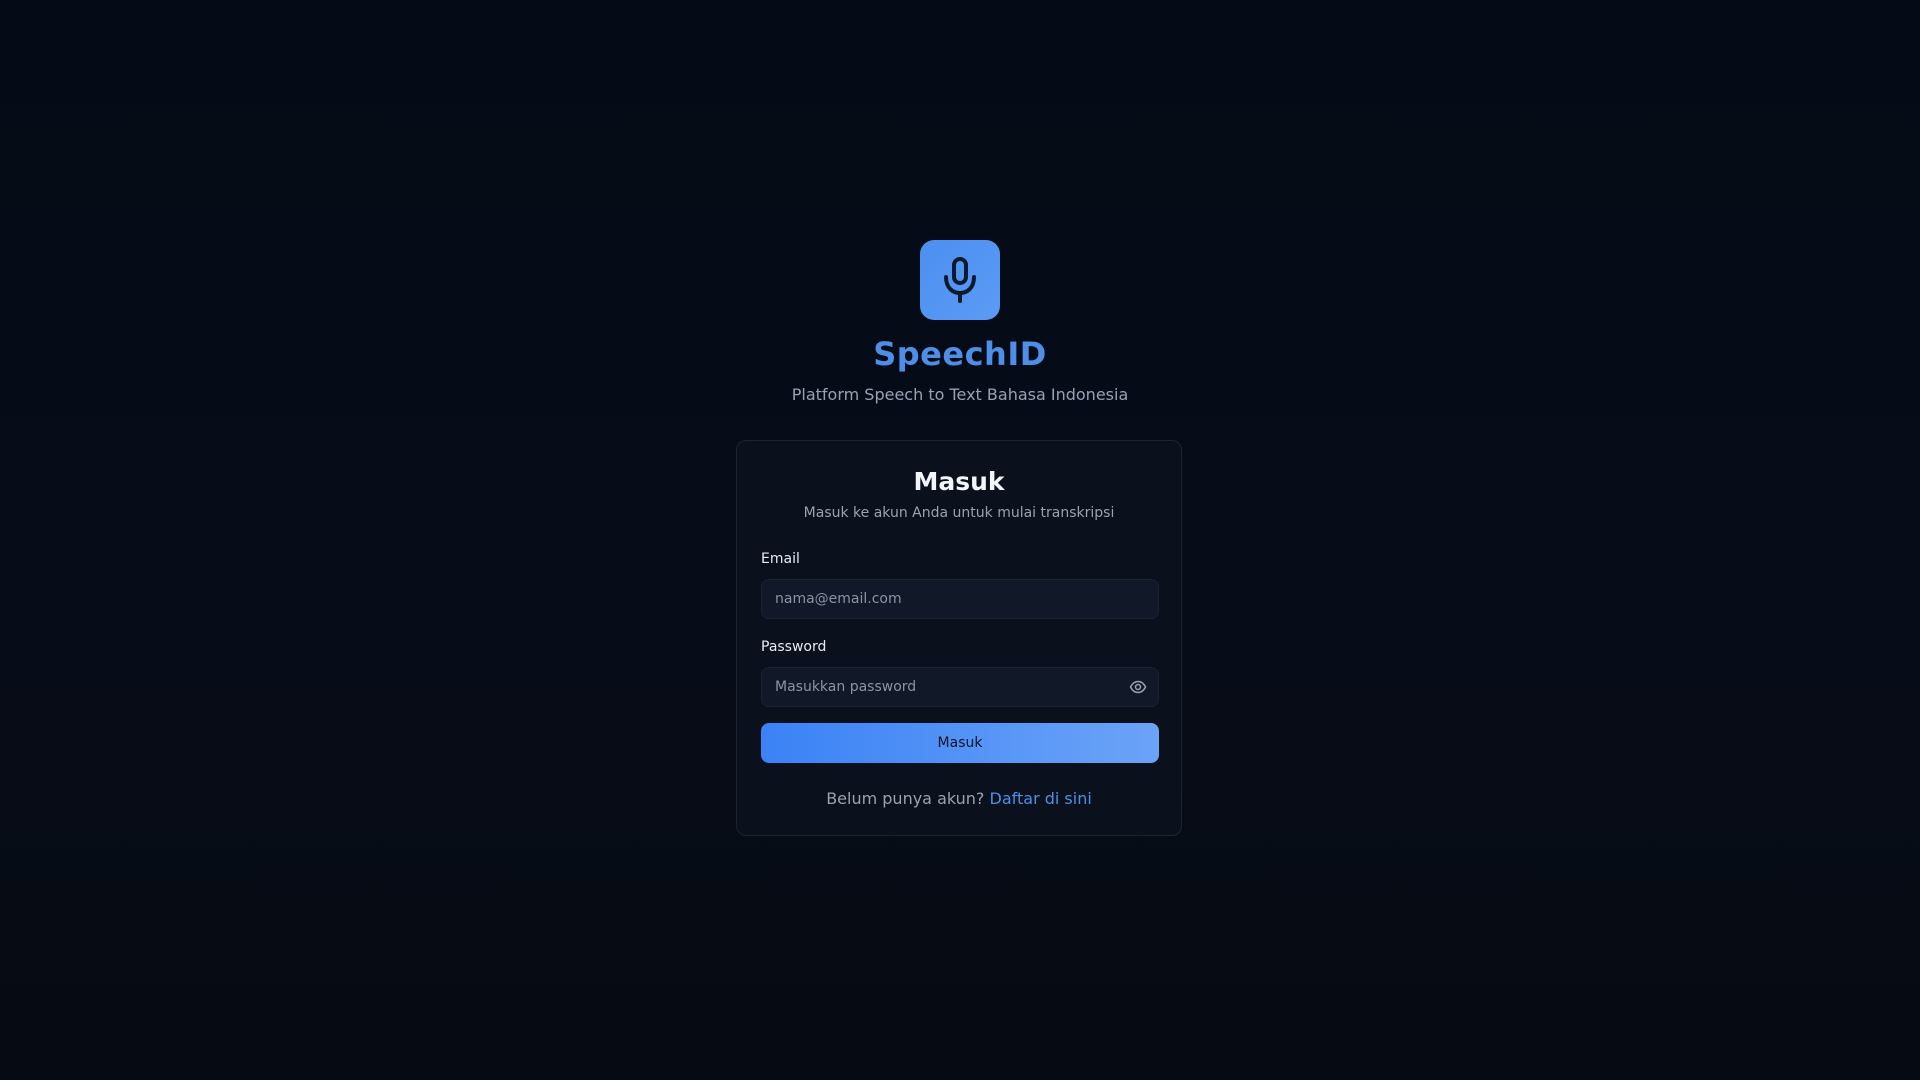 The width and height of the screenshot is (1920, 1080). Describe the element at coordinates (960, 743) in the screenshot. I see `login-button: Masuk` at that location.